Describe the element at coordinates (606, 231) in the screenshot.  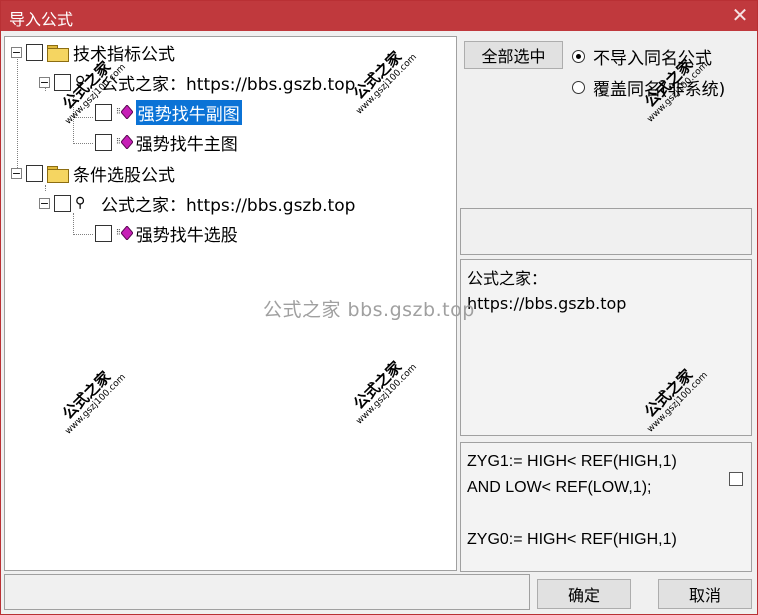
I see `empty-info-box` at that location.